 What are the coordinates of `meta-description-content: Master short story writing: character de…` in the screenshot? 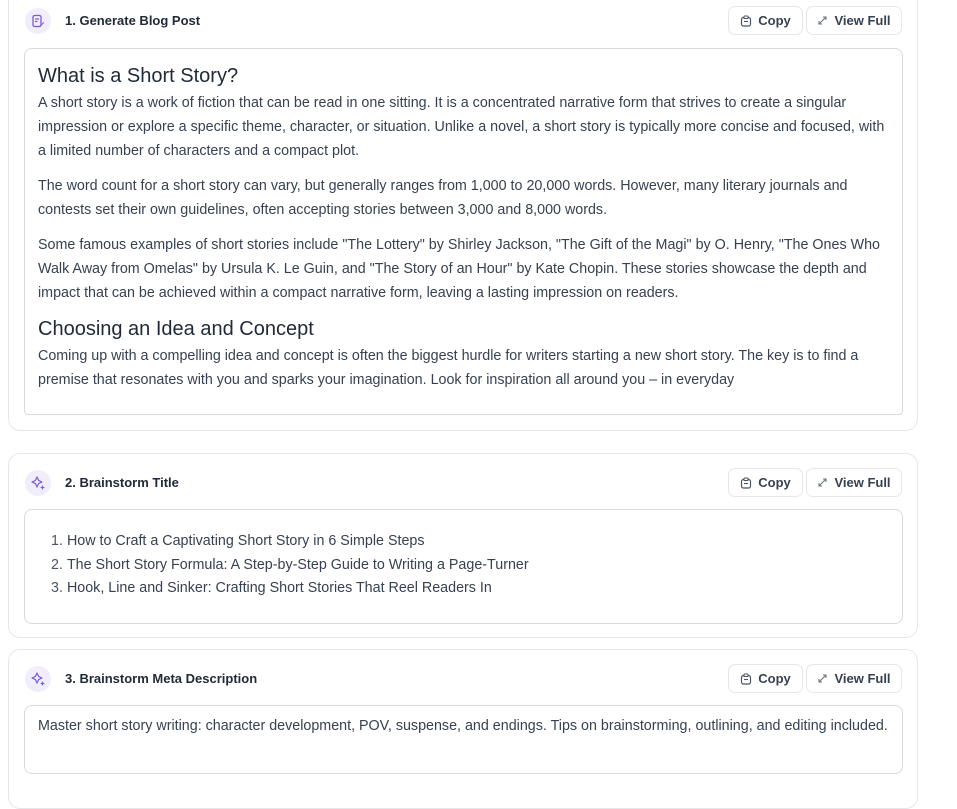 It's located at (463, 739).